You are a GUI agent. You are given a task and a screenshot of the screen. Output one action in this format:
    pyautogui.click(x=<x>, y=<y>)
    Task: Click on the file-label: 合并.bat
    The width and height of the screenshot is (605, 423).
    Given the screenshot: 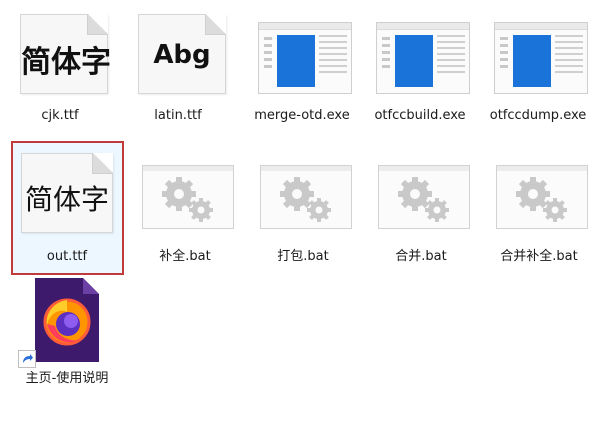 What is the action you would take?
    pyautogui.click(x=421, y=256)
    